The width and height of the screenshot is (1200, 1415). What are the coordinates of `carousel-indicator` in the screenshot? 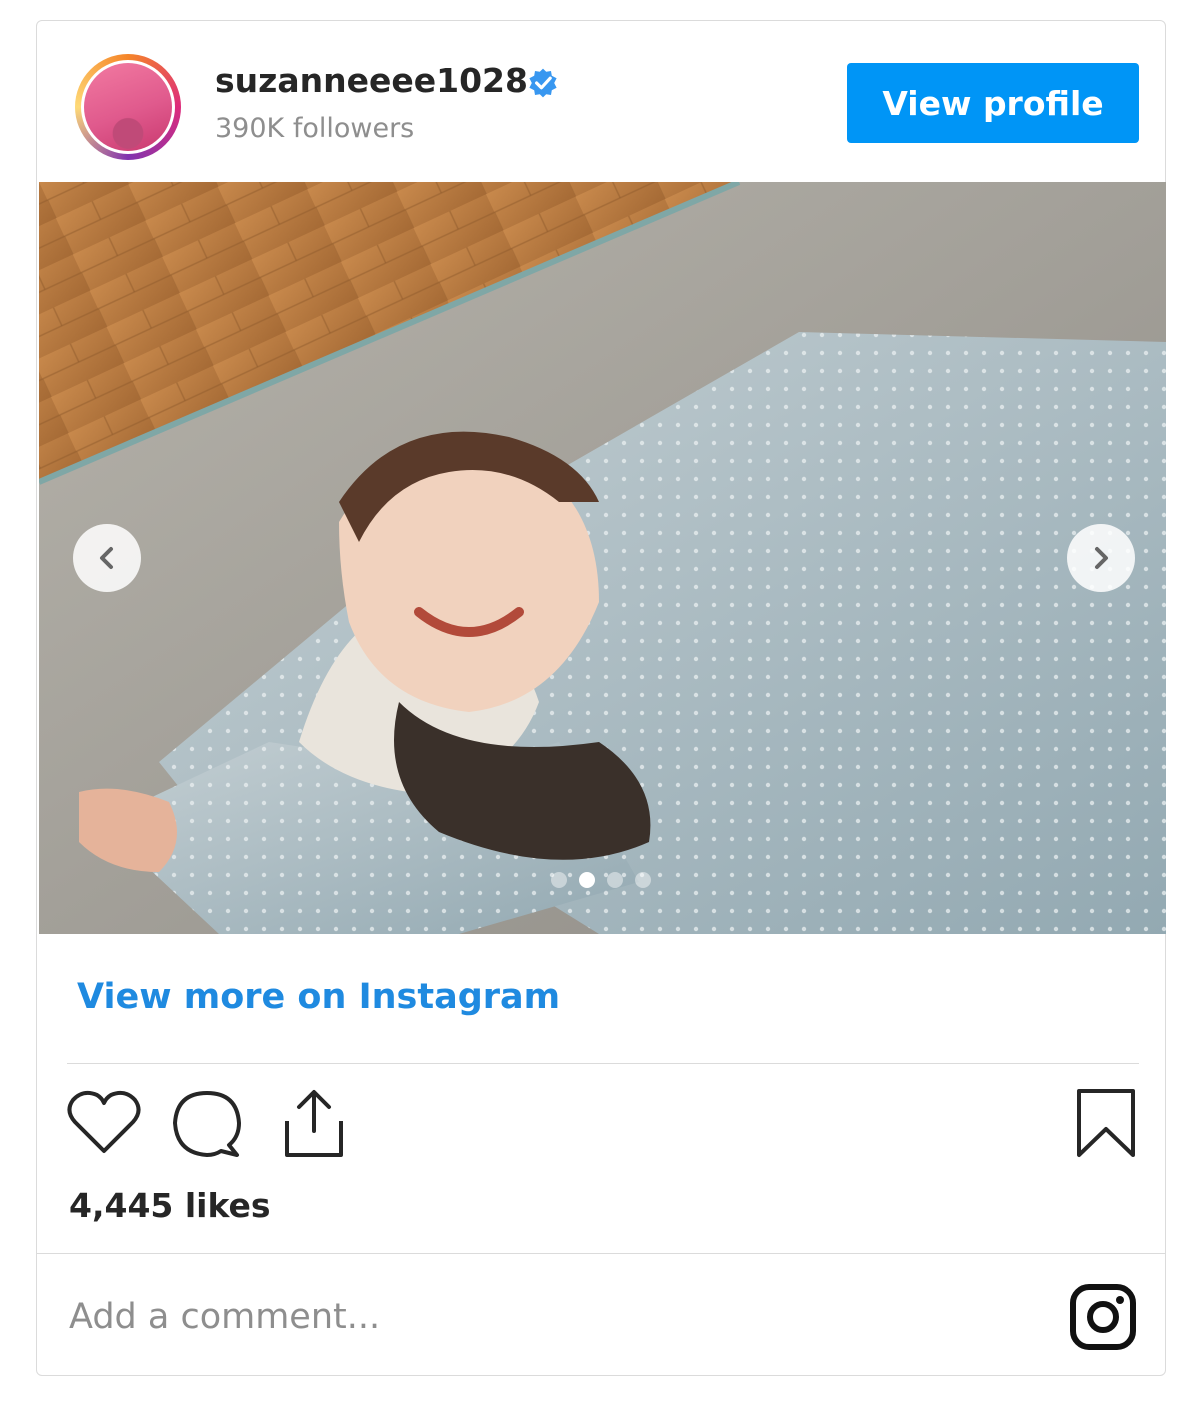 It's located at (601, 880).